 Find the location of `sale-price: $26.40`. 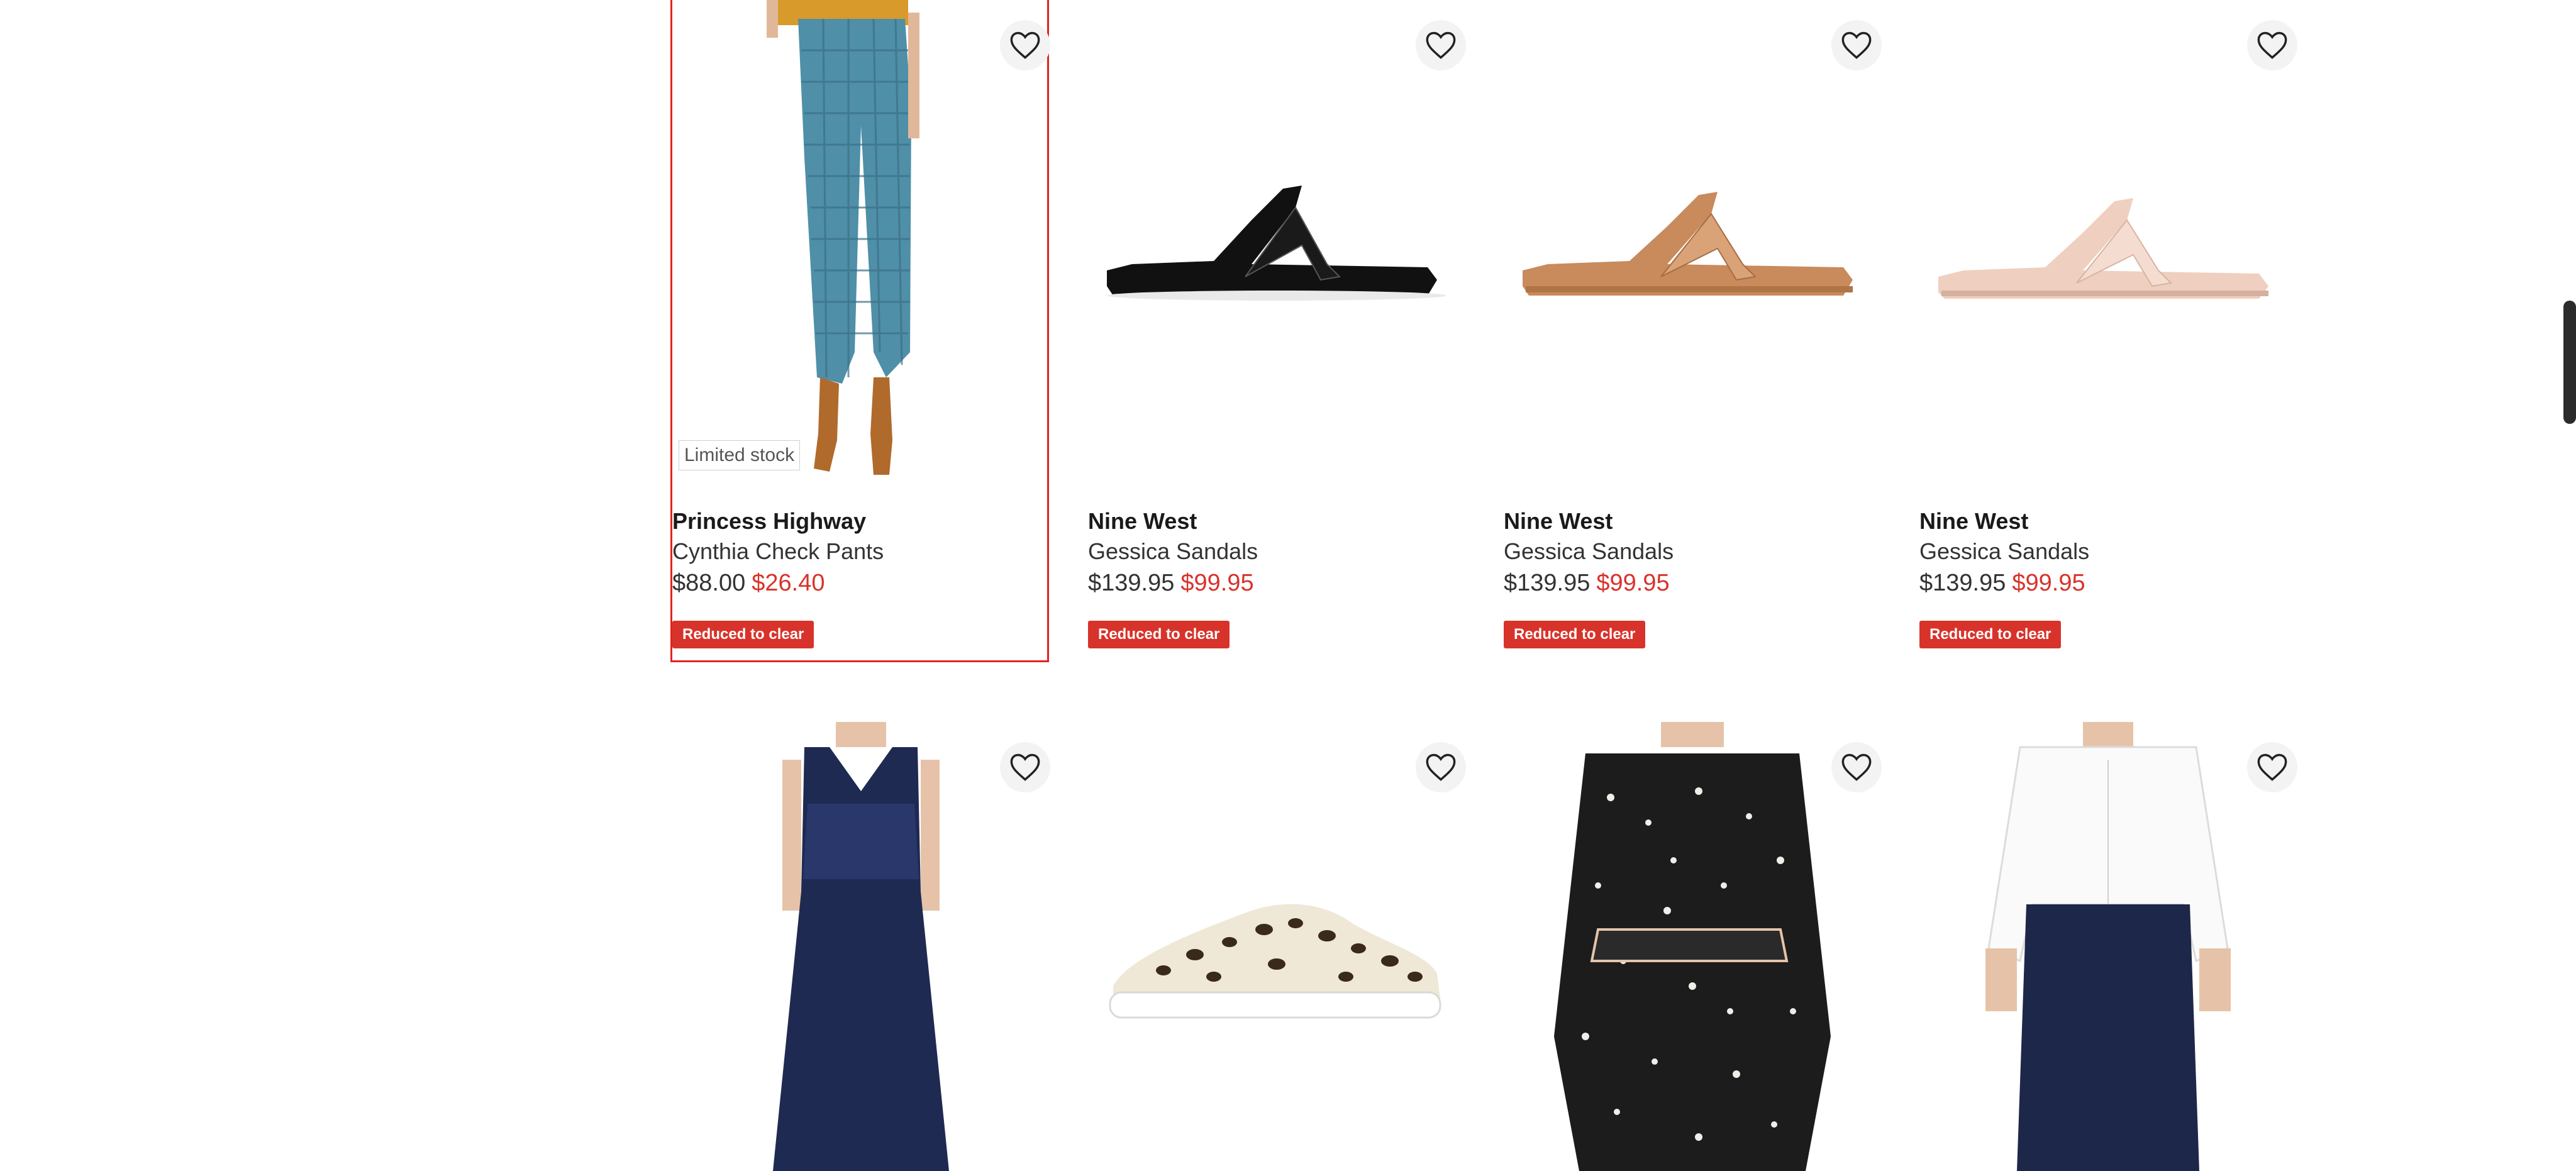

sale-price: $26.40 is located at coordinates (788, 583).